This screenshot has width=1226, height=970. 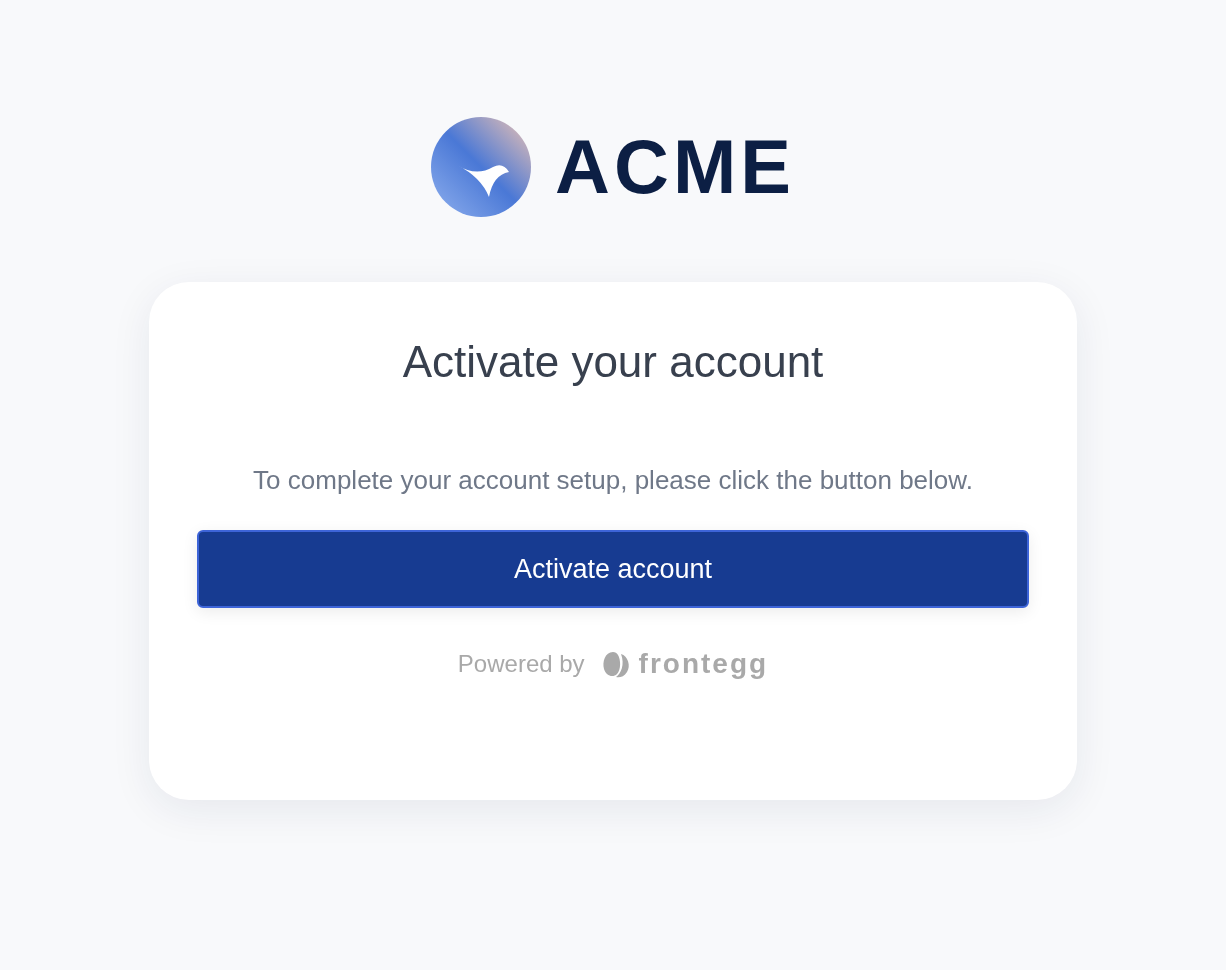 What do you see at coordinates (613, 569) in the screenshot?
I see `activate-account-button: Activate account` at bounding box center [613, 569].